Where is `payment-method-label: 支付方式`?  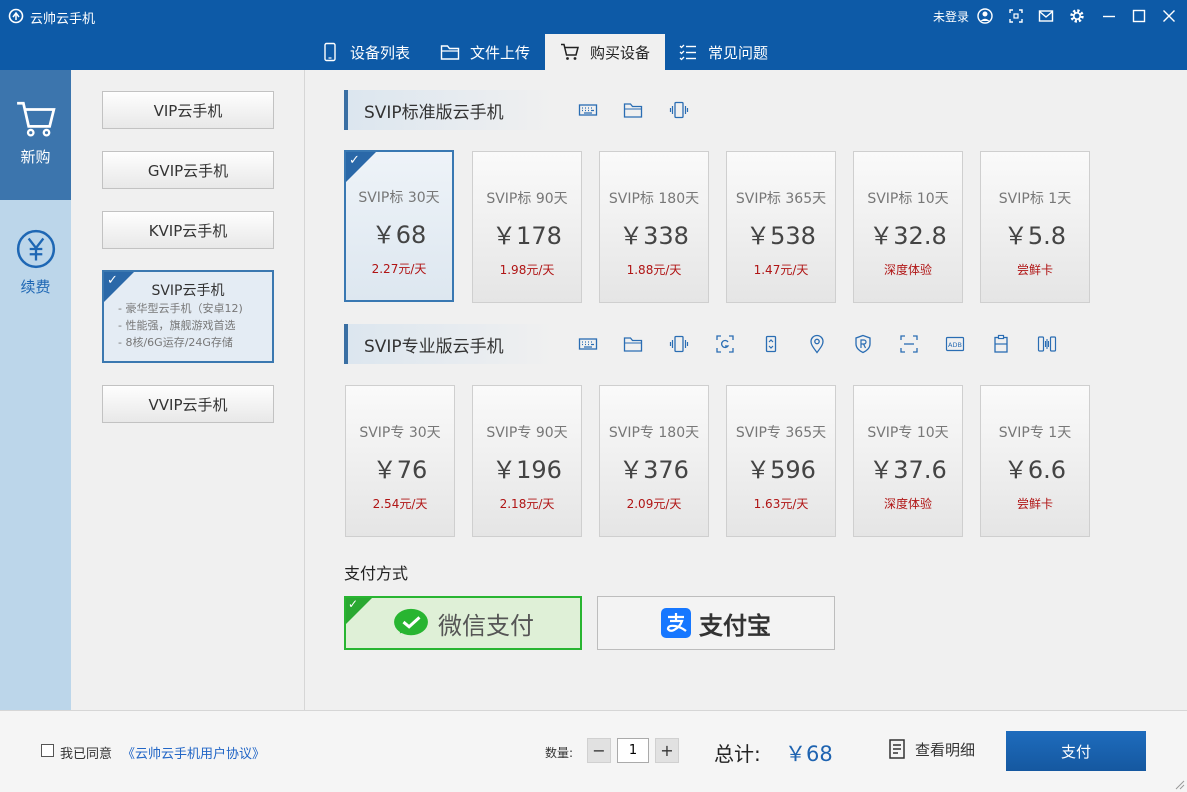 payment-method-label: 支付方式 is located at coordinates (376, 573).